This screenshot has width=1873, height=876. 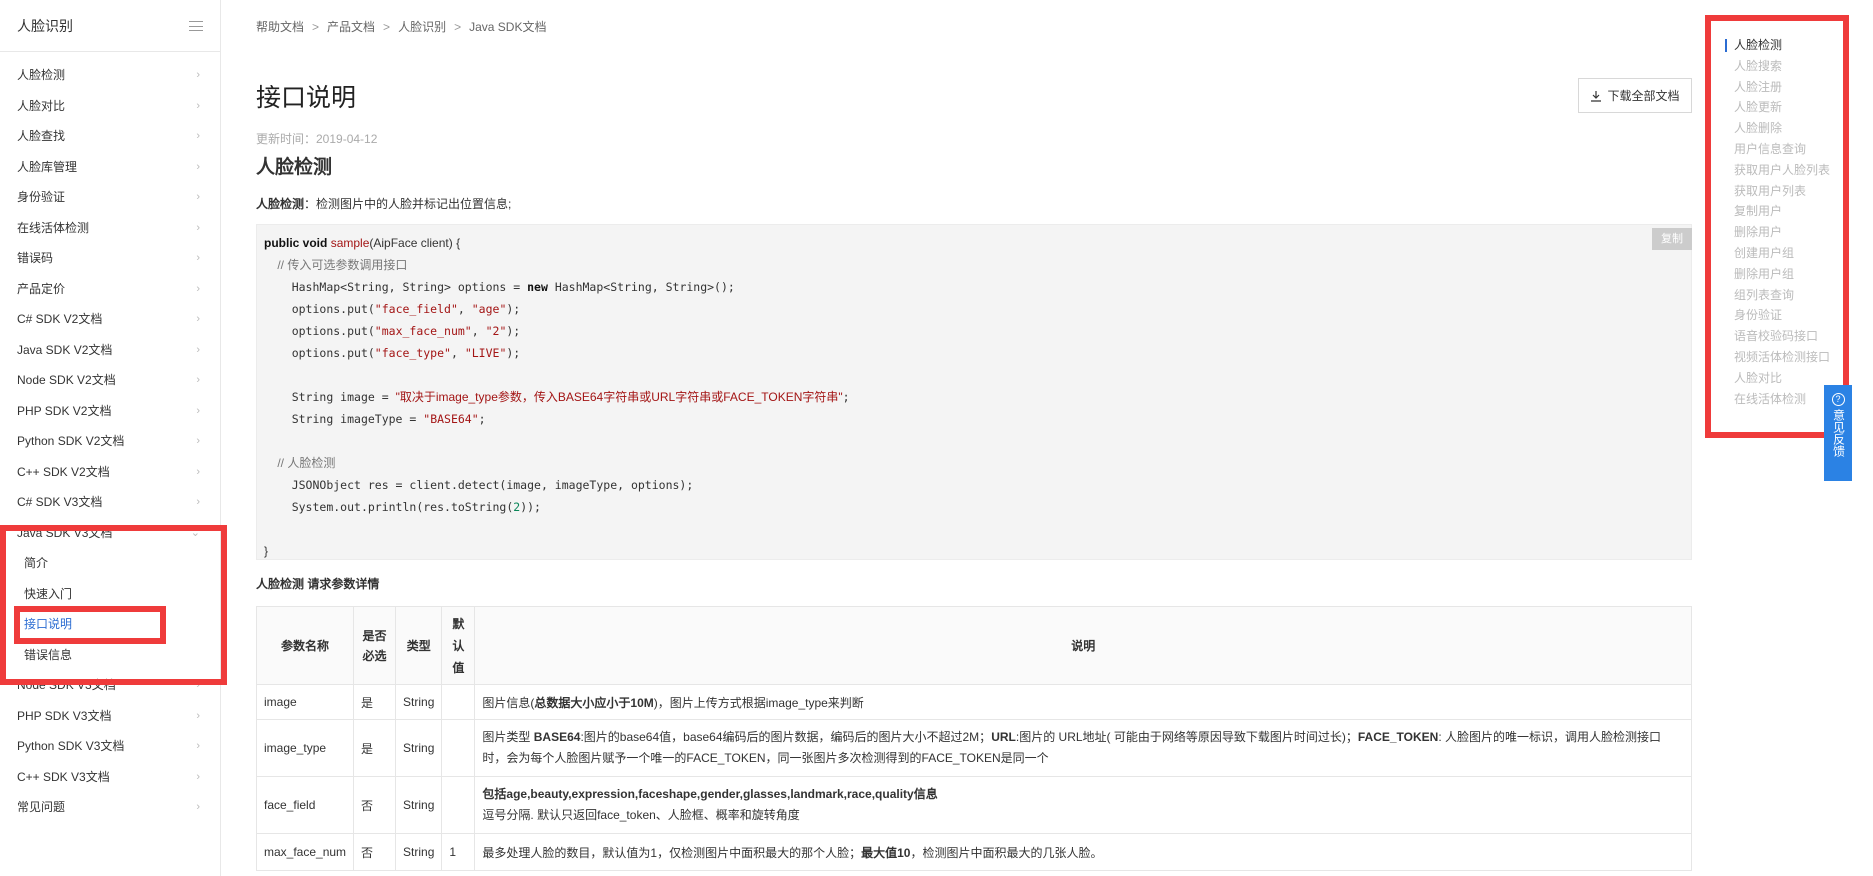 What do you see at coordinates (409, 287) in the screenshot?
I see `code-token: HashMap<String, String> options =` at bounding box center [409, 287].